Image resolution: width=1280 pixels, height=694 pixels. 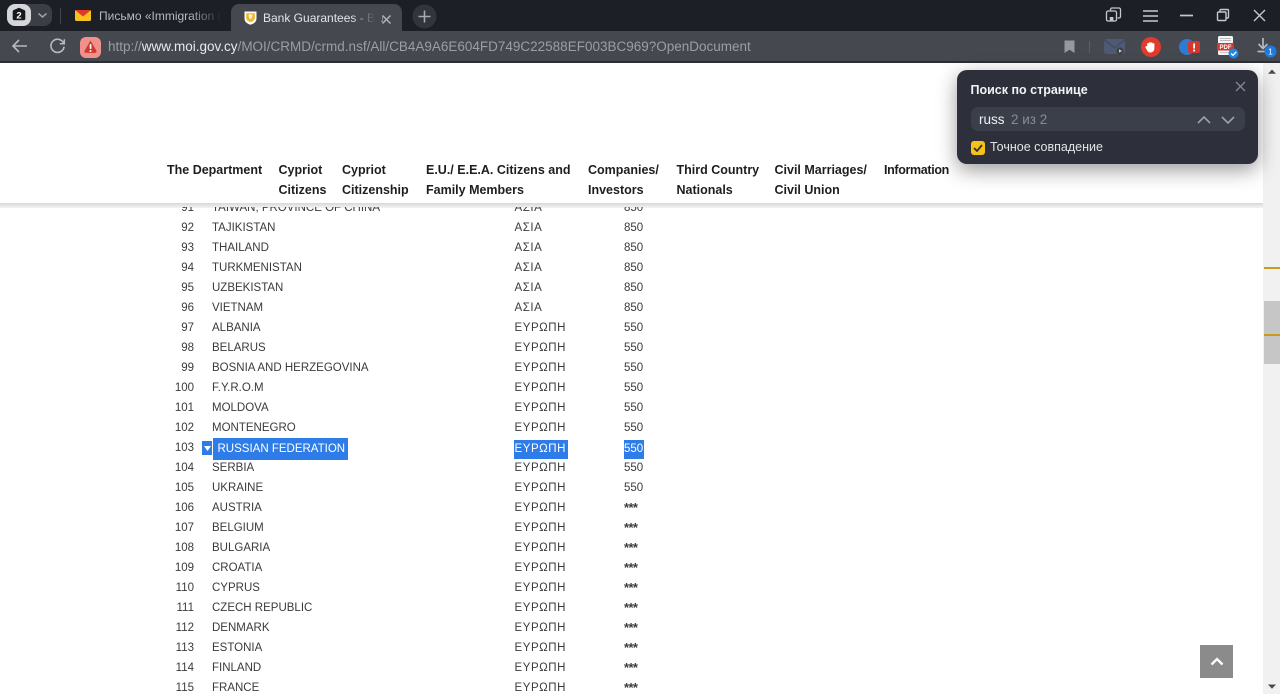 What do you see at coordinates (1270, 51) in the screenshot?
I see `svg-text: 1` at bounding box center [1270, 51].